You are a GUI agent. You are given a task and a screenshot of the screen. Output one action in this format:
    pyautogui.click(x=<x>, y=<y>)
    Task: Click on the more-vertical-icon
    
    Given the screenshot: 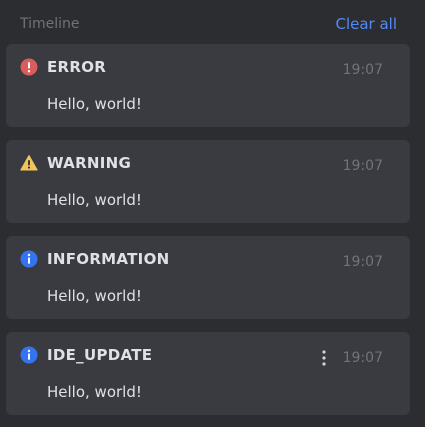 What is the action you would take?
    pyautogui.click(x=324, y=358)
    